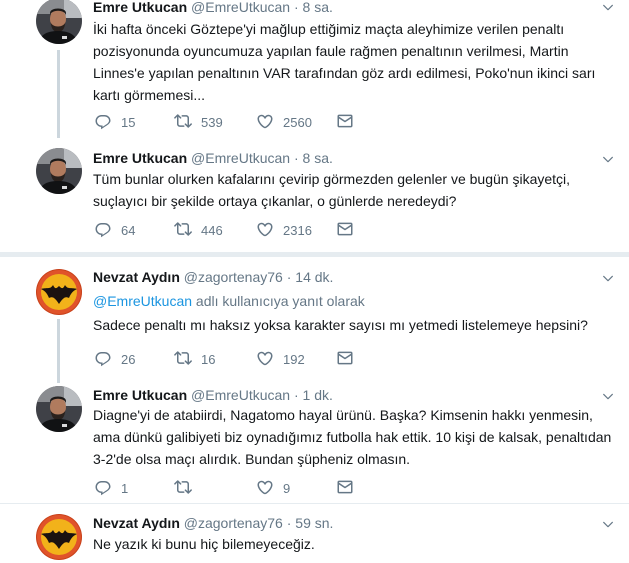  I want to click on reply-context-label: adlı kullanıcıya yanıt olarak, so click(278, 301).